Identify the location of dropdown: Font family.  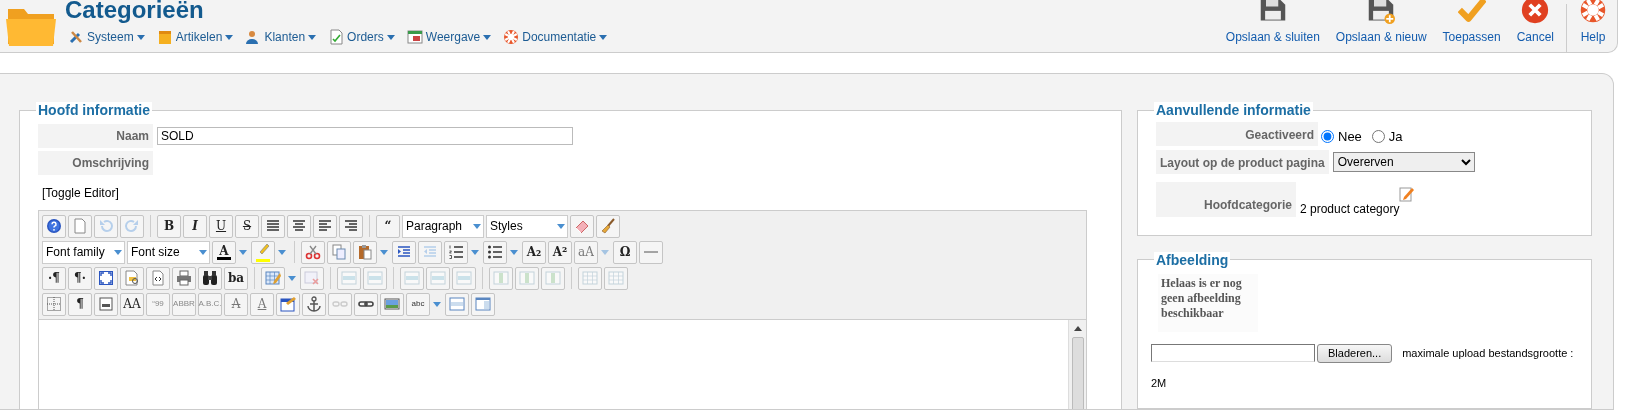
(83, 252).